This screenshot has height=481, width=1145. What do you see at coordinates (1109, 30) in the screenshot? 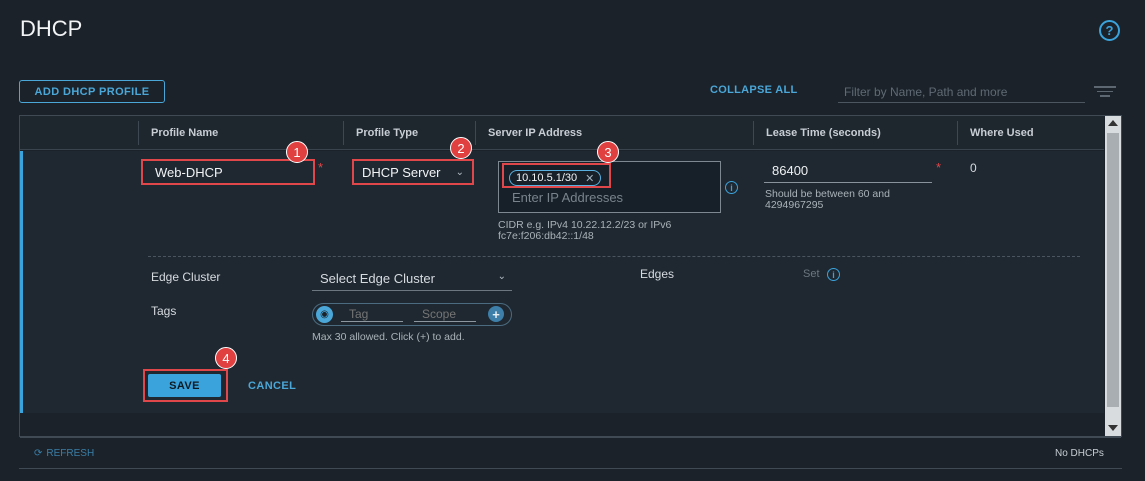
I see `help-icon: ?` at bounding box center [1109, 30].